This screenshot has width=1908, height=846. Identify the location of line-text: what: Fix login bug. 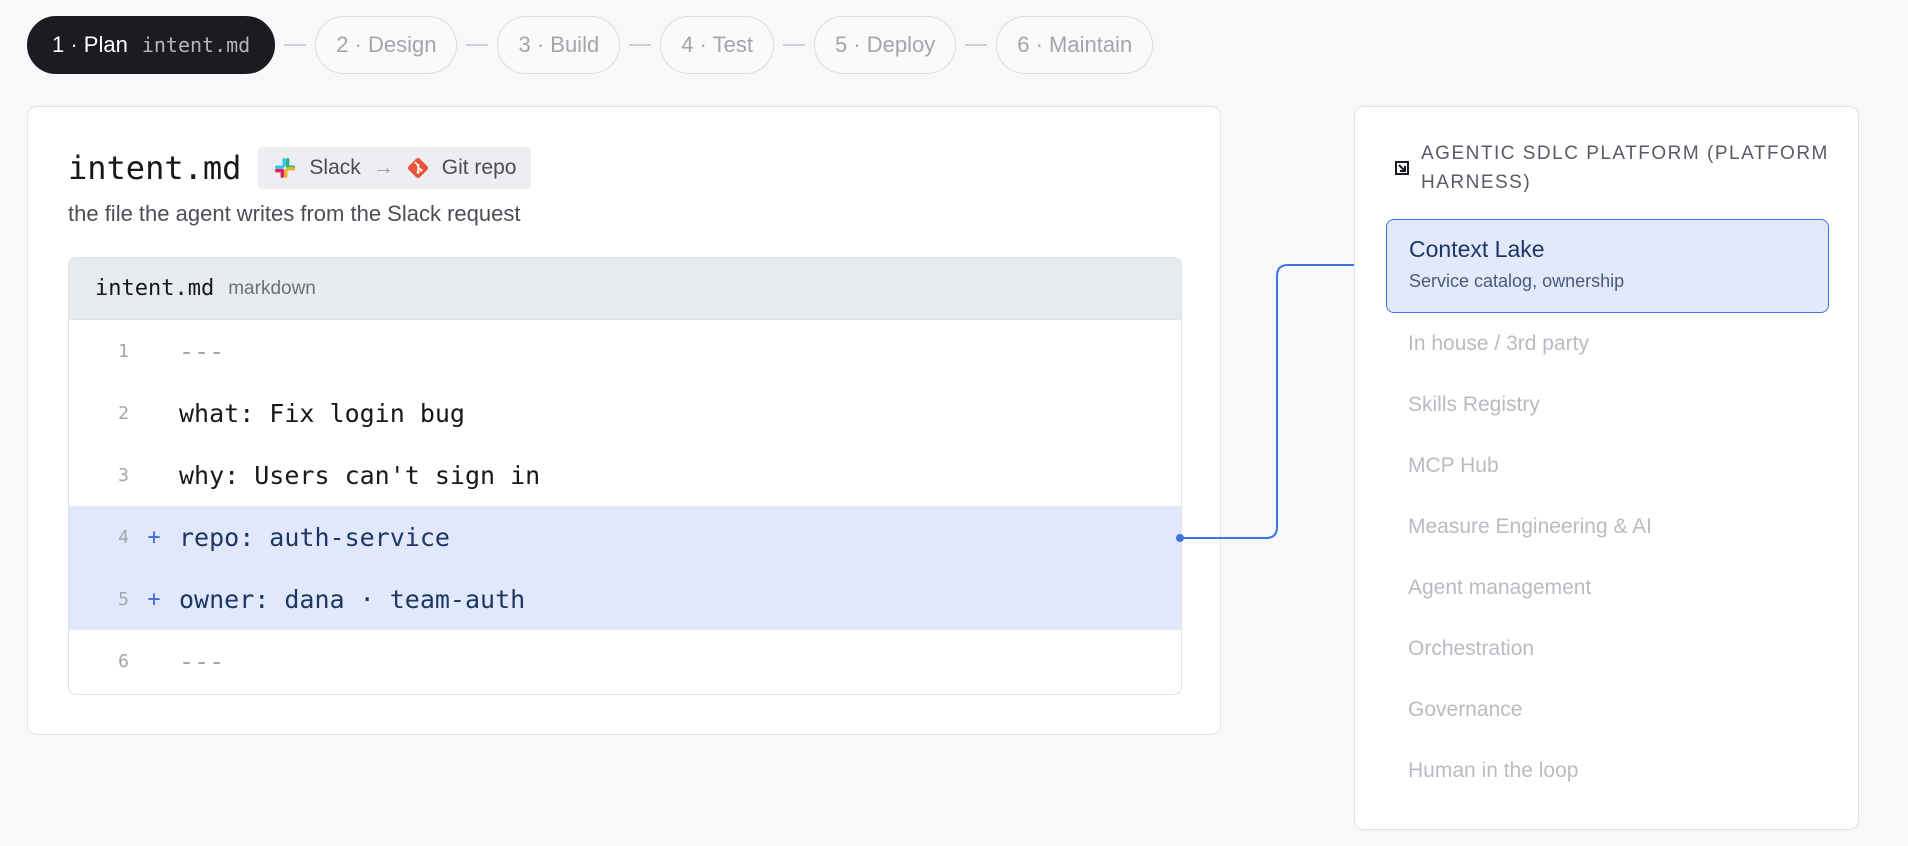
(322, 413).